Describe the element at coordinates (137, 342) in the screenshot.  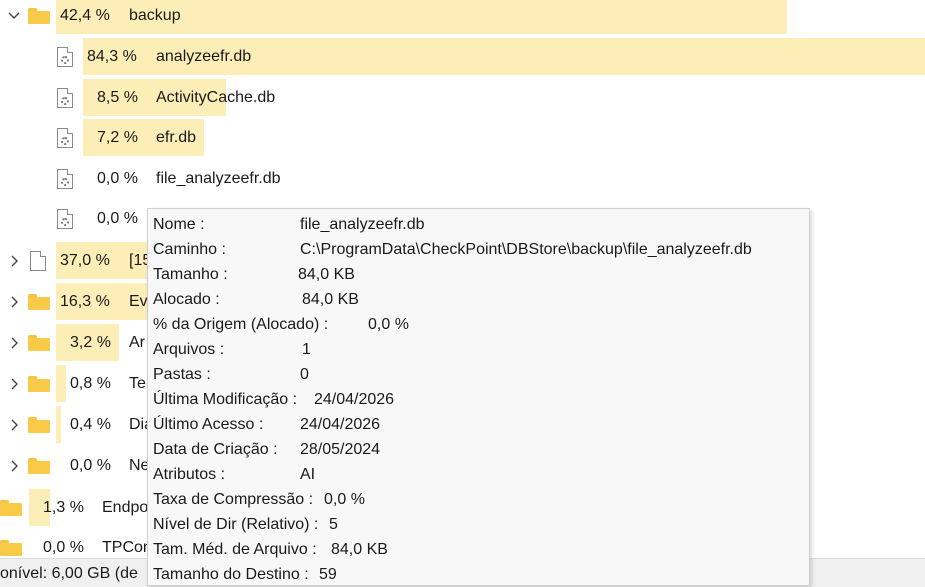
I see `item-name: Ar` at that location.